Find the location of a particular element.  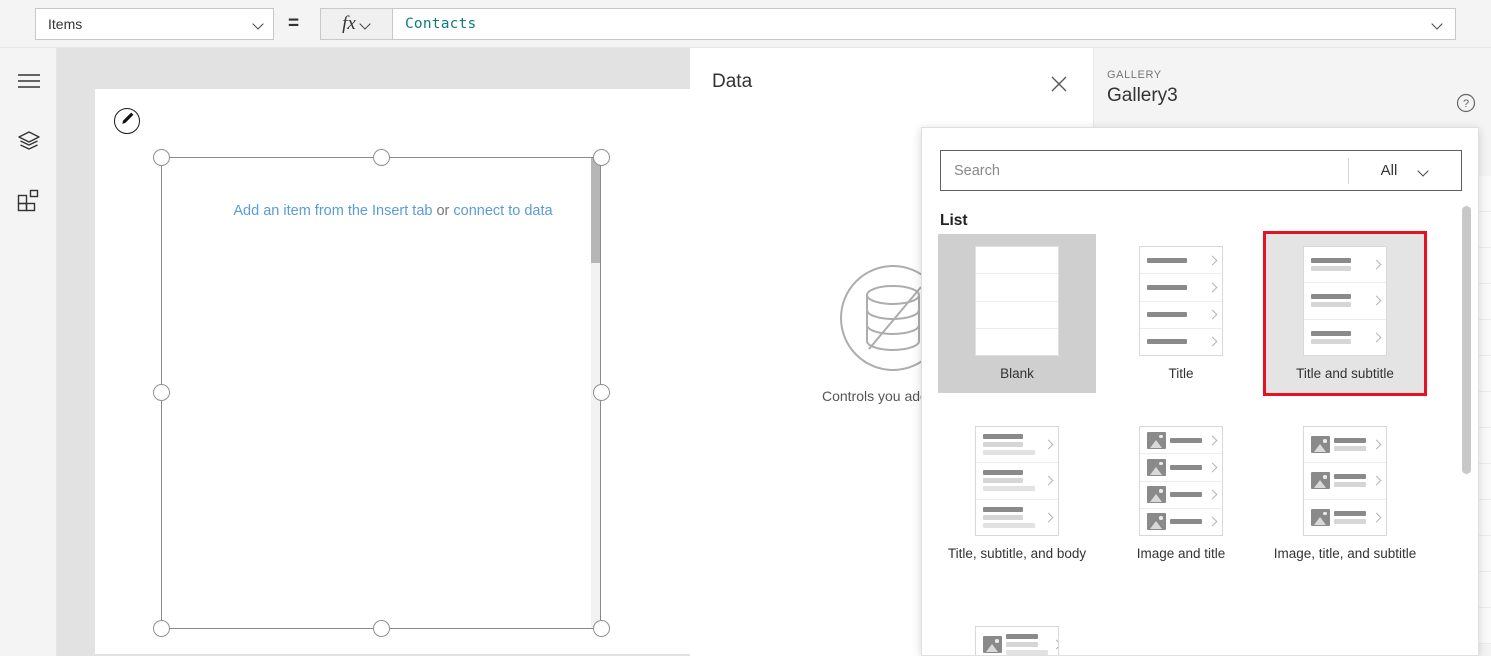

layout-tile-label: Blank is located at coordinates (1017, 373).